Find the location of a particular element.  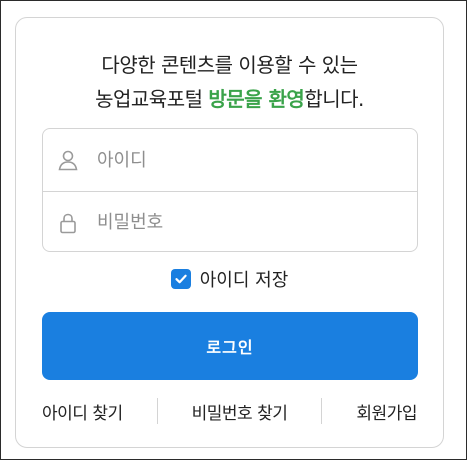

welcome-message: 다양한 콘텐츠를 이용할 수 있는 농업교육포털 방문을 환영합니다. is located at coordinates (229, 82).